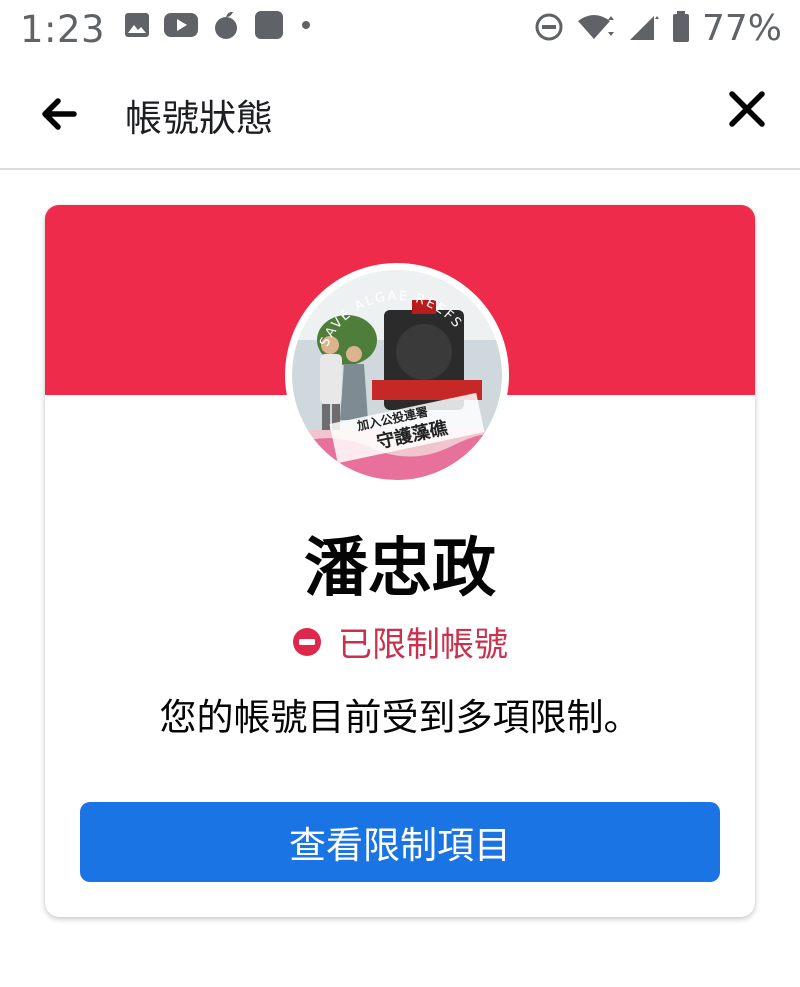  I want to click on signal-icon, so click(644, 29).